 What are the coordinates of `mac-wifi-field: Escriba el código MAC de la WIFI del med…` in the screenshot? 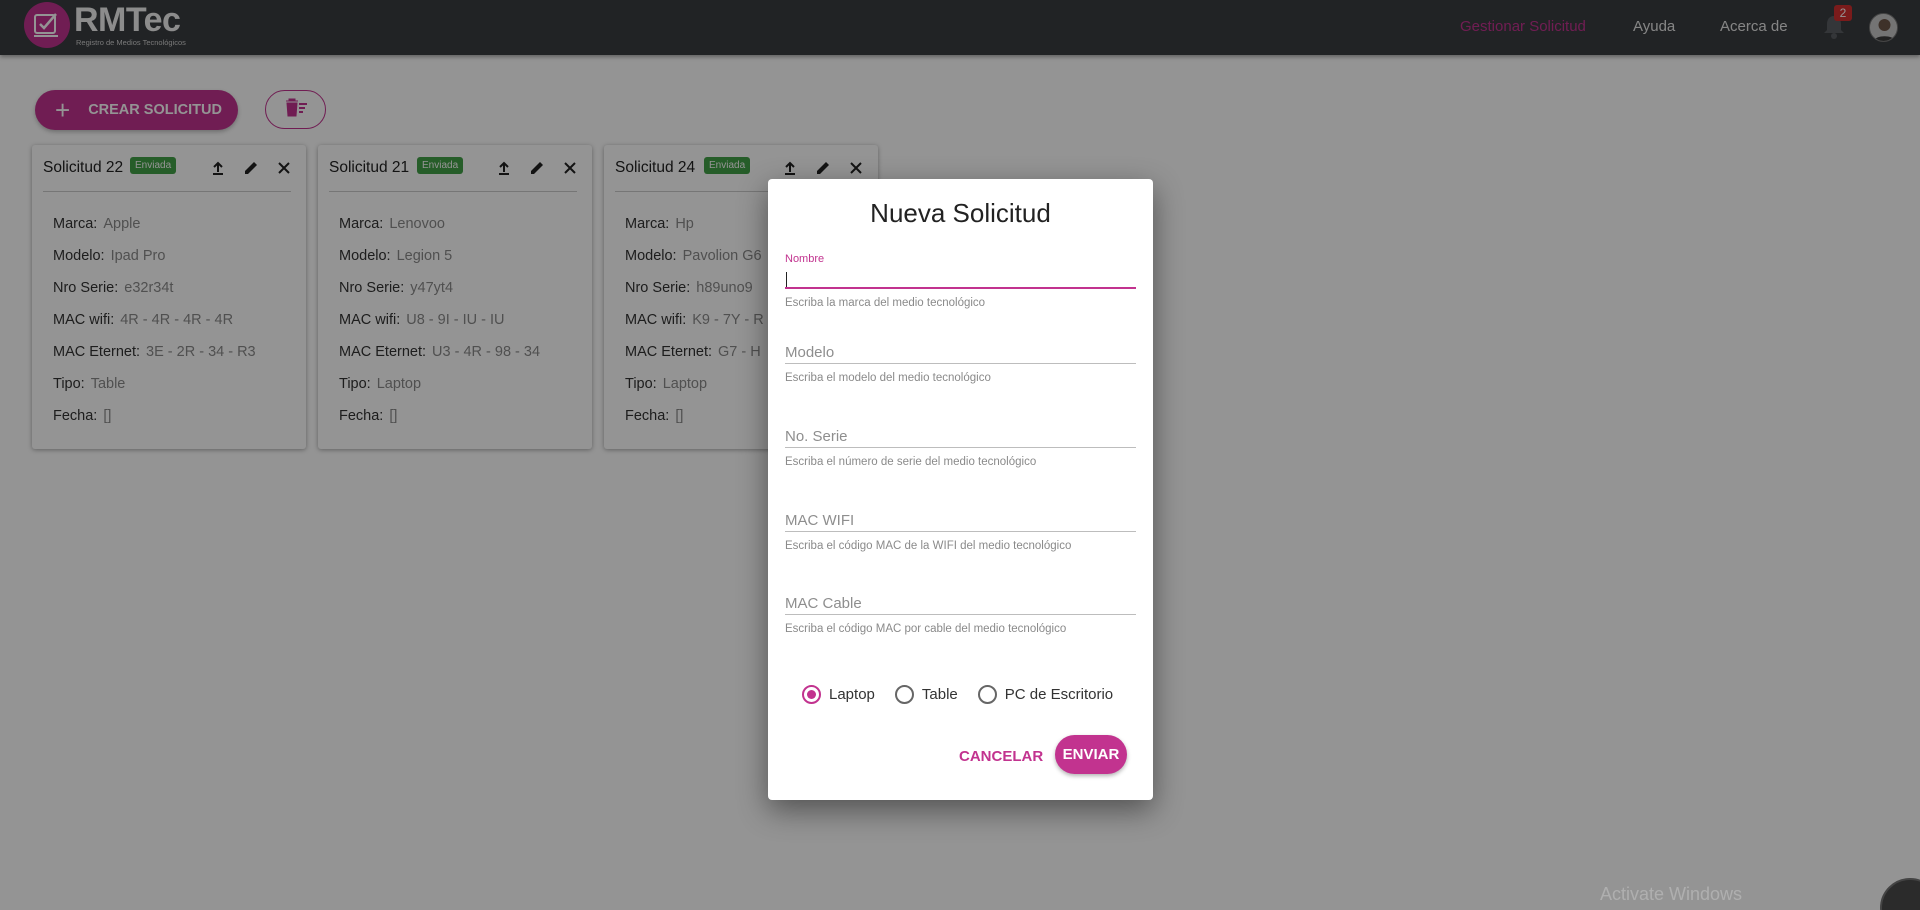 It's located at (960, 540).